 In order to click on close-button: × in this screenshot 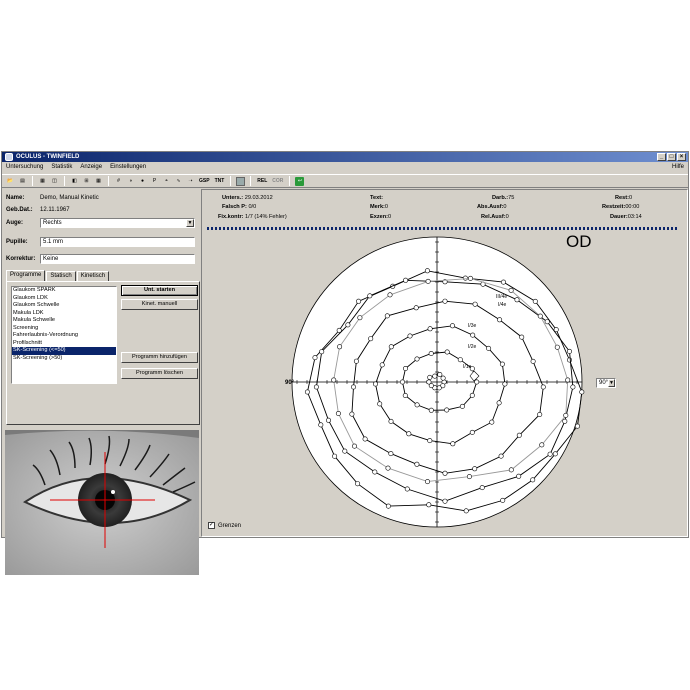, I will do `click(681, 157)`.